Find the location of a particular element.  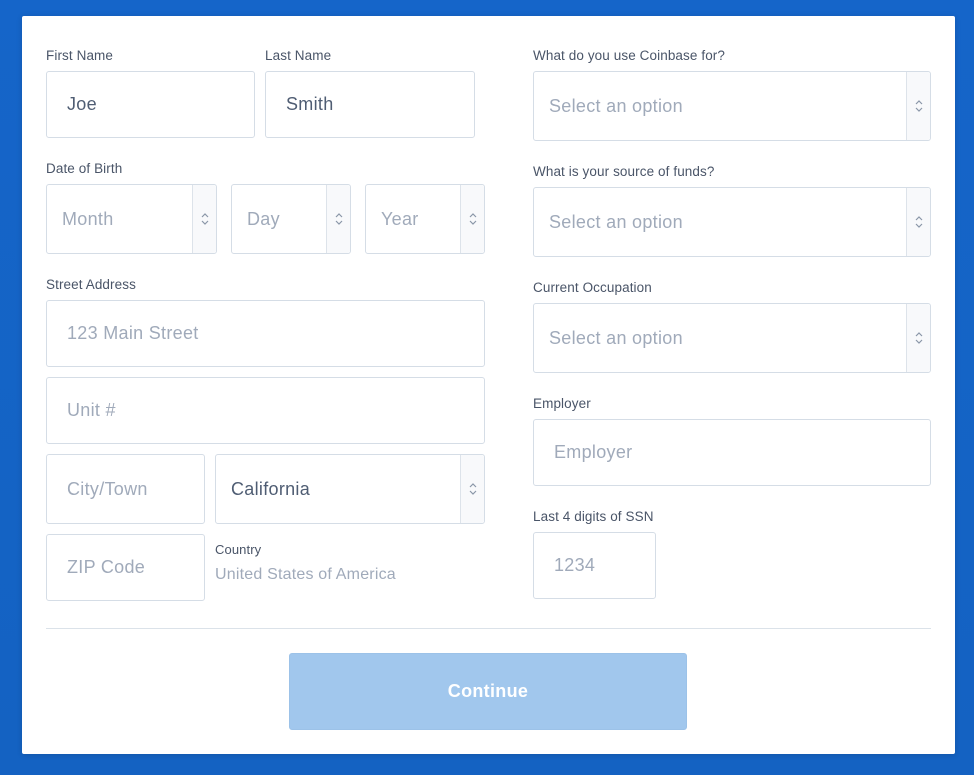

first-name-input: Joe is located at coordinates (150, 104).